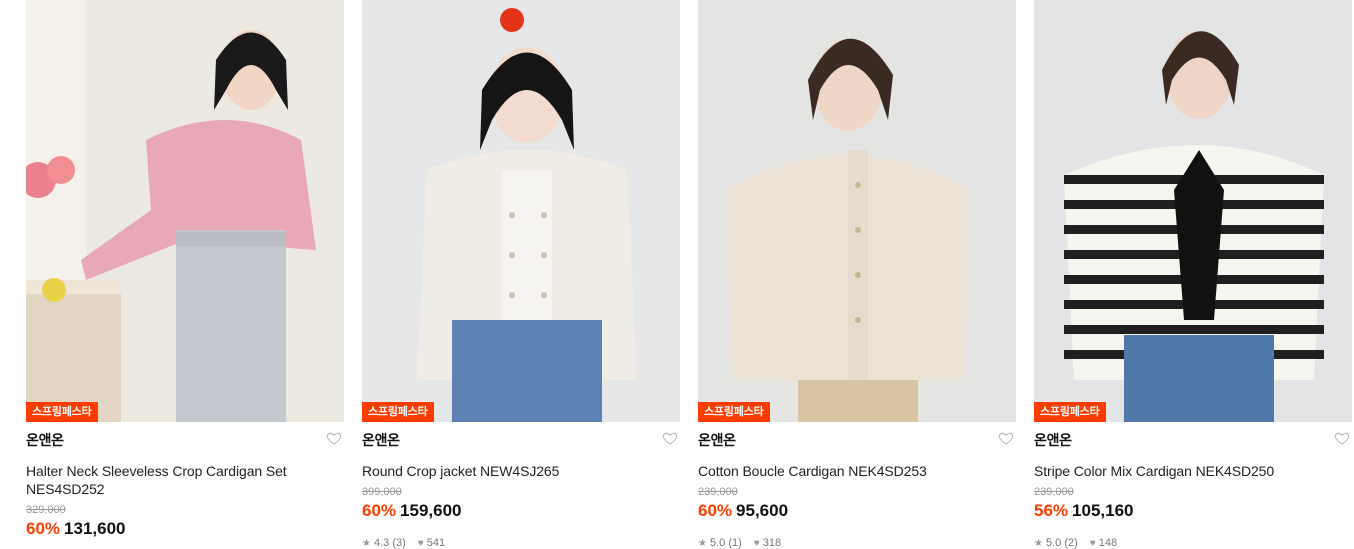  What do you see at coordinates (1103, 510) in the screenshot?
I see `sale-price: 105,160` at bounding box center [1103, 510].